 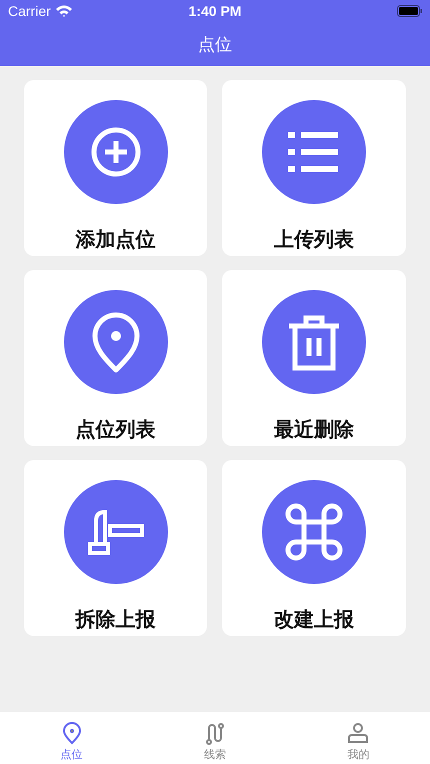 What do you see at coordinates (409, 11) in the screenshot?
I see `battery-icon` at bounding box center [409, 11].